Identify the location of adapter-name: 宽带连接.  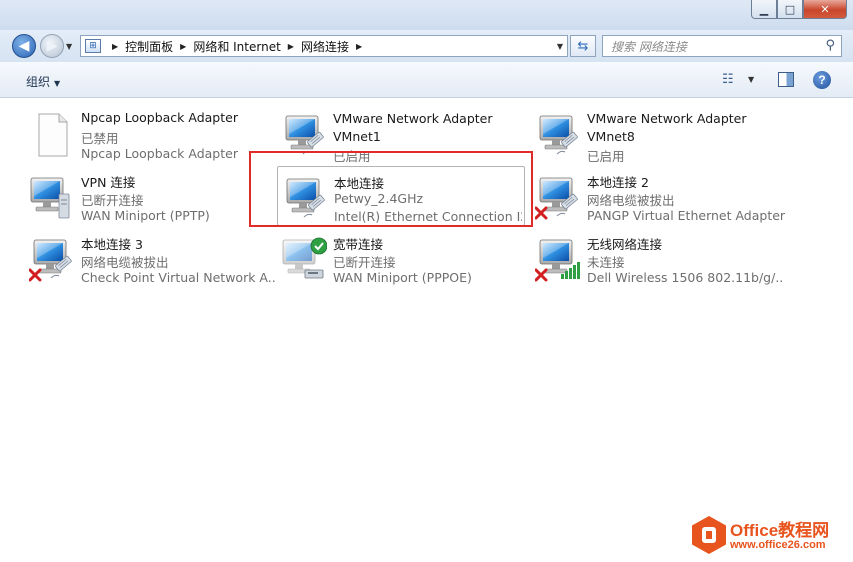
(358, 244).